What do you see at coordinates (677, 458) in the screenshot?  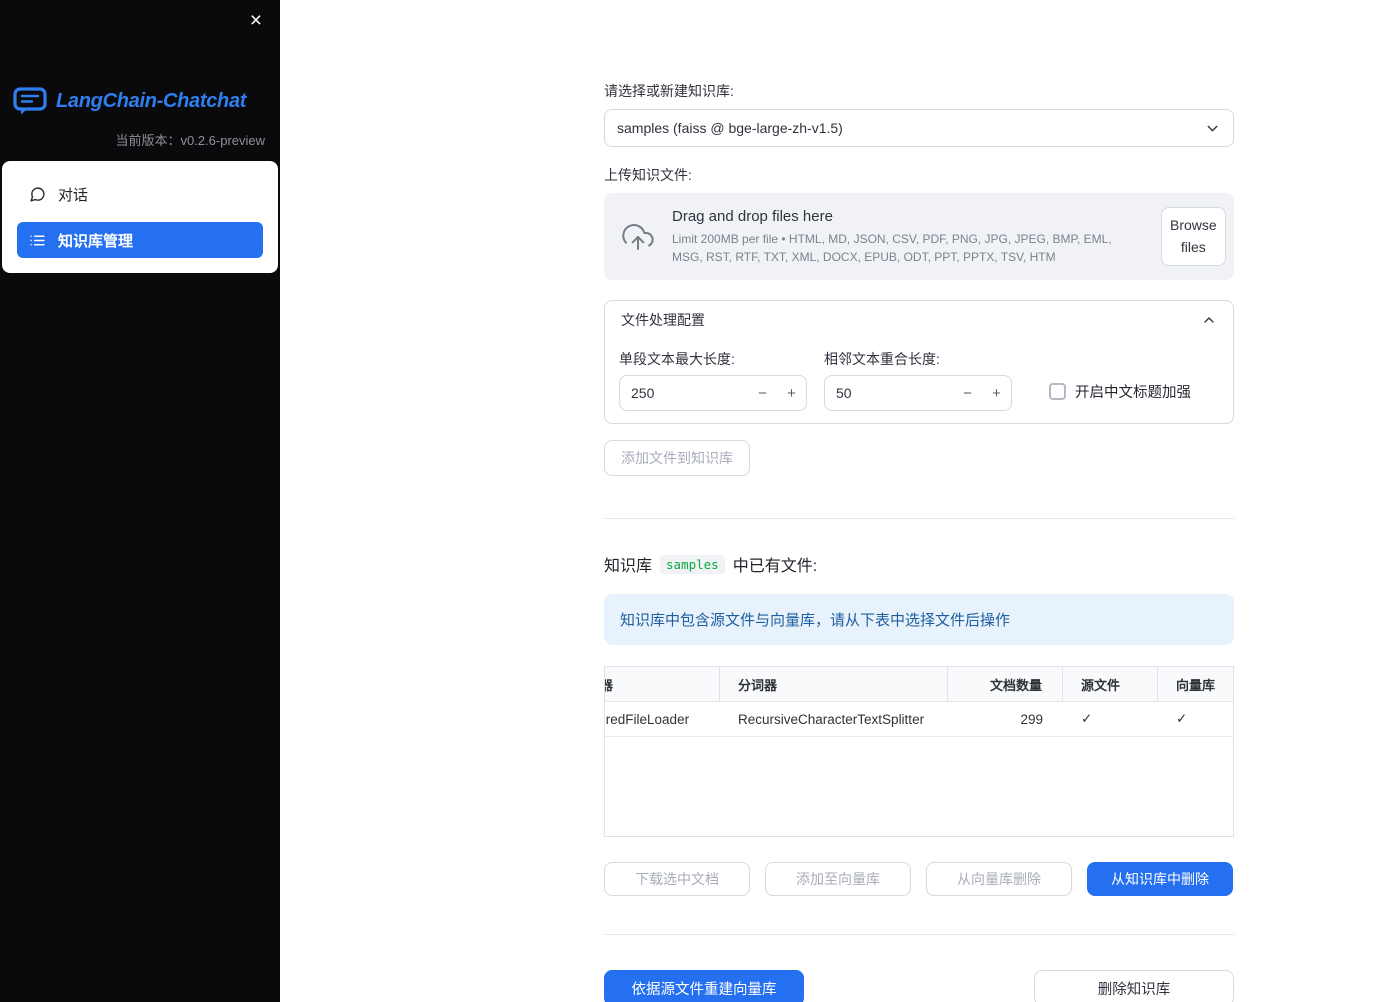 I see `add-files-to-kb-button: 添加文件到知识库` at bounding box center [677, 458].